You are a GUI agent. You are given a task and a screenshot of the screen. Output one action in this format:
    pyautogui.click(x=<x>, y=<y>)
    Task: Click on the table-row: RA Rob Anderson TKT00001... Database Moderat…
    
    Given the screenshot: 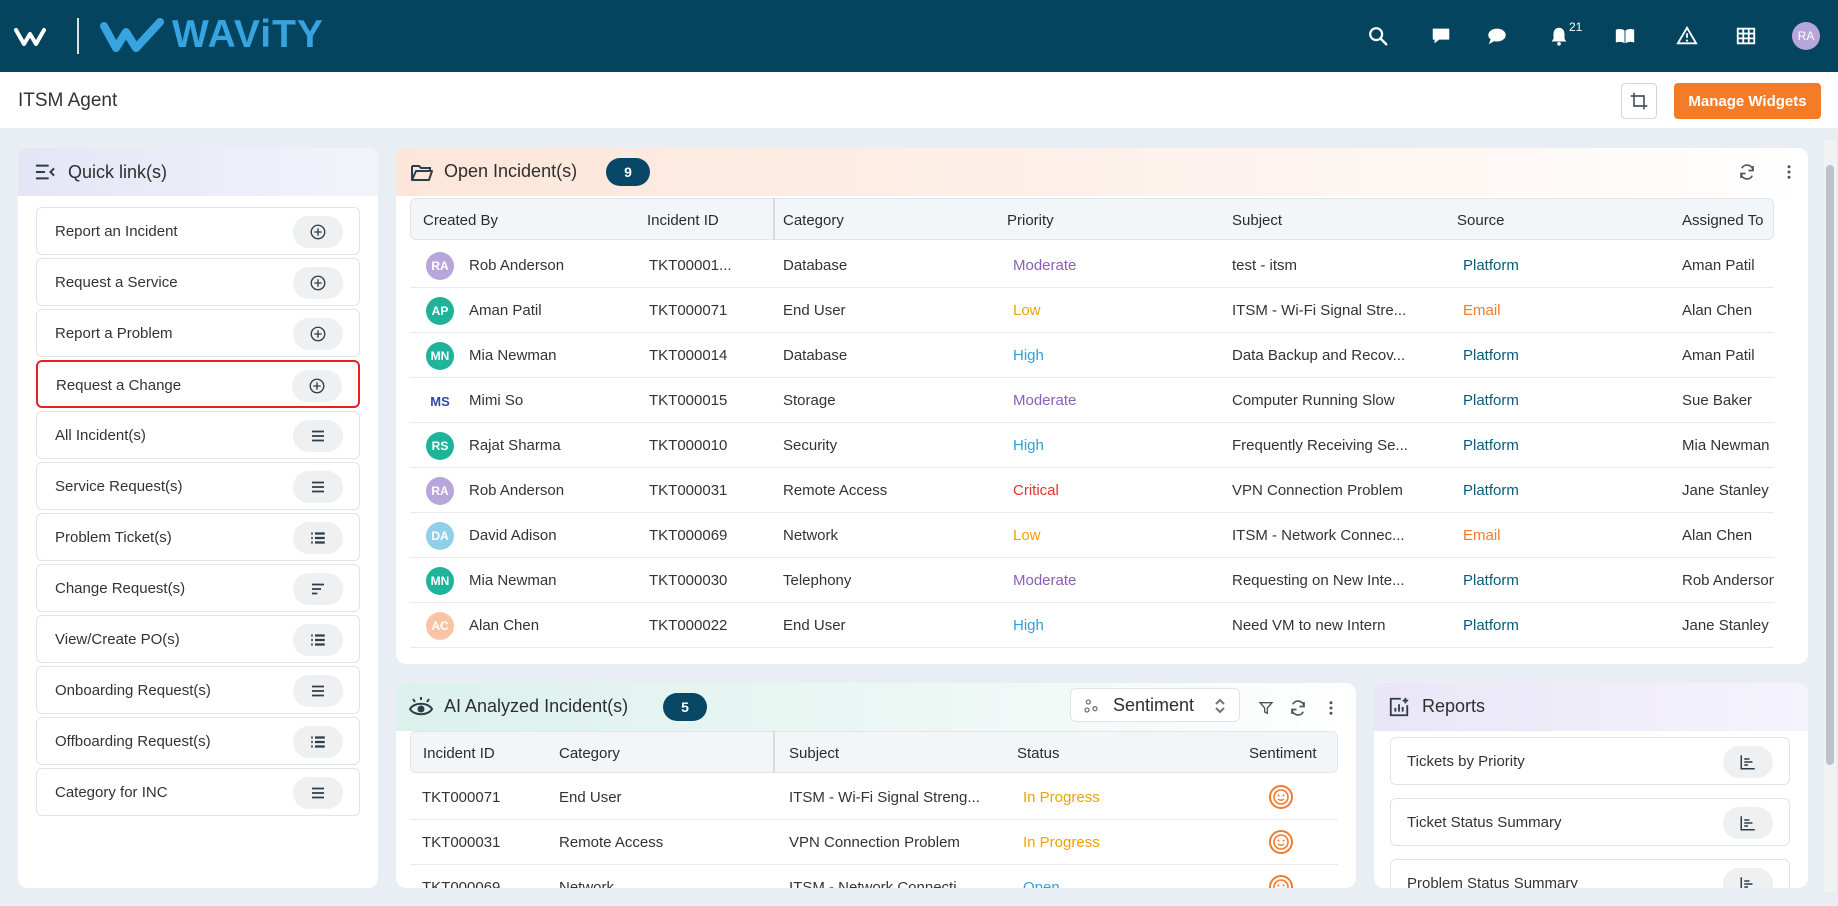 What is the action you would take?
    pyautogui.click(x=1092, y=265)
    